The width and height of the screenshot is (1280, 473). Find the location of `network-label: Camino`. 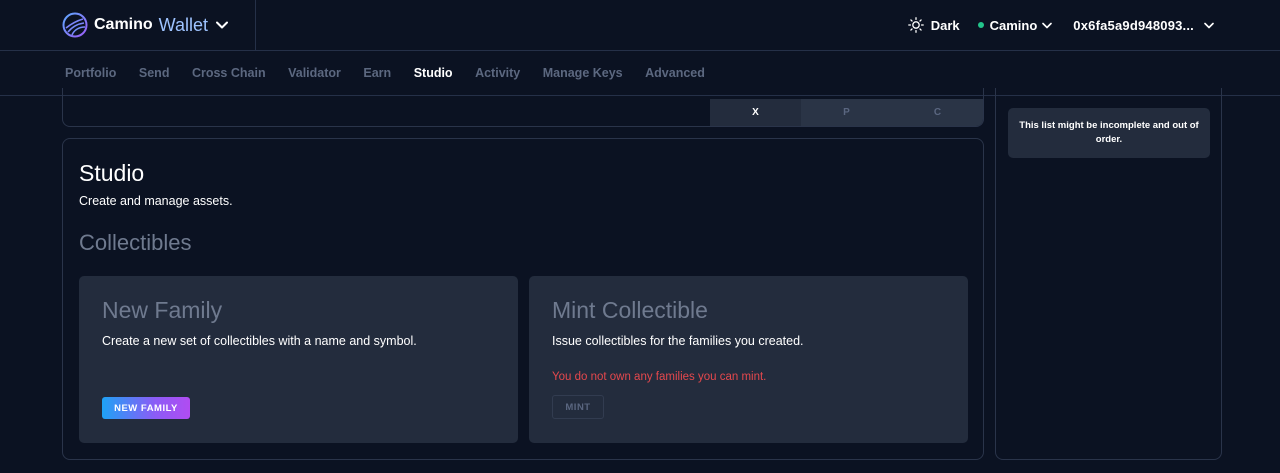

network-label: Camino is located at coordinates (1013, 25).